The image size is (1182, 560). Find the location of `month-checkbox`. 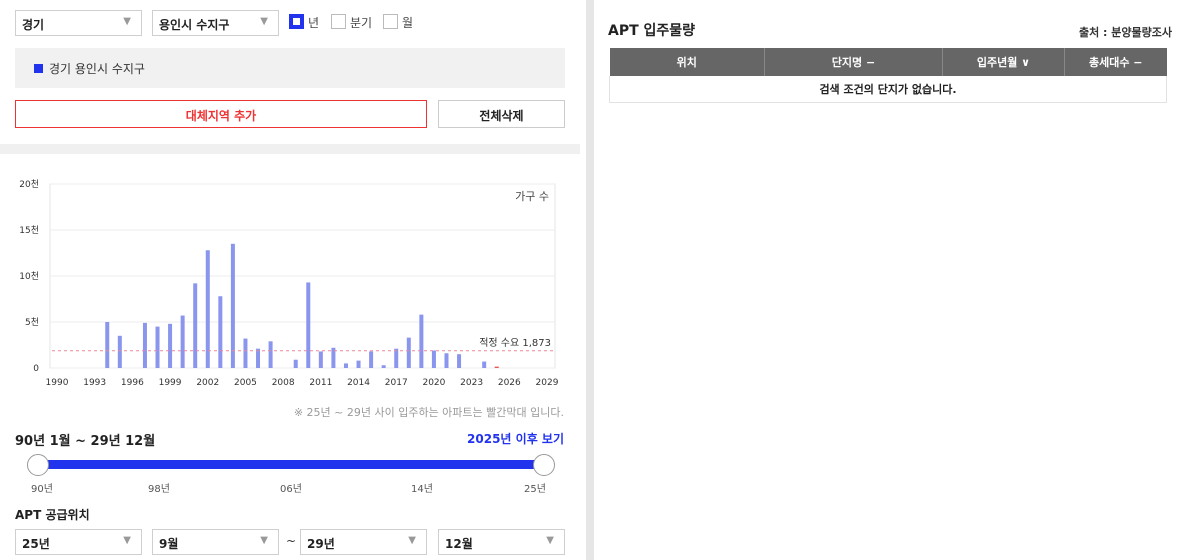

month-checkbox is located at coordinates (390, 21).